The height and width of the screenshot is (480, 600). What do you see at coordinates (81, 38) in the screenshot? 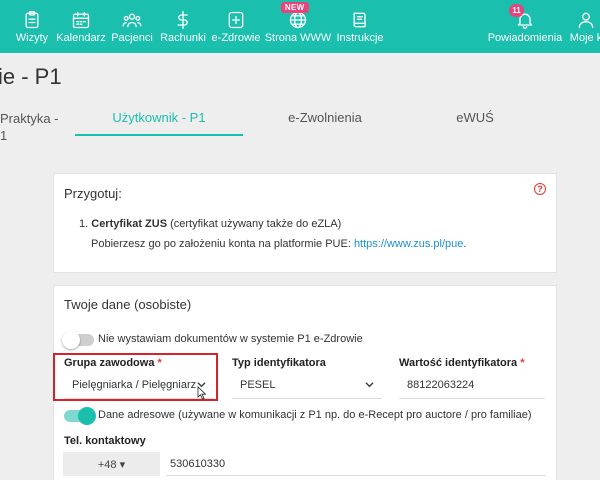
I see `nav-label: Kalendarz` at bounding box center [81, 38].